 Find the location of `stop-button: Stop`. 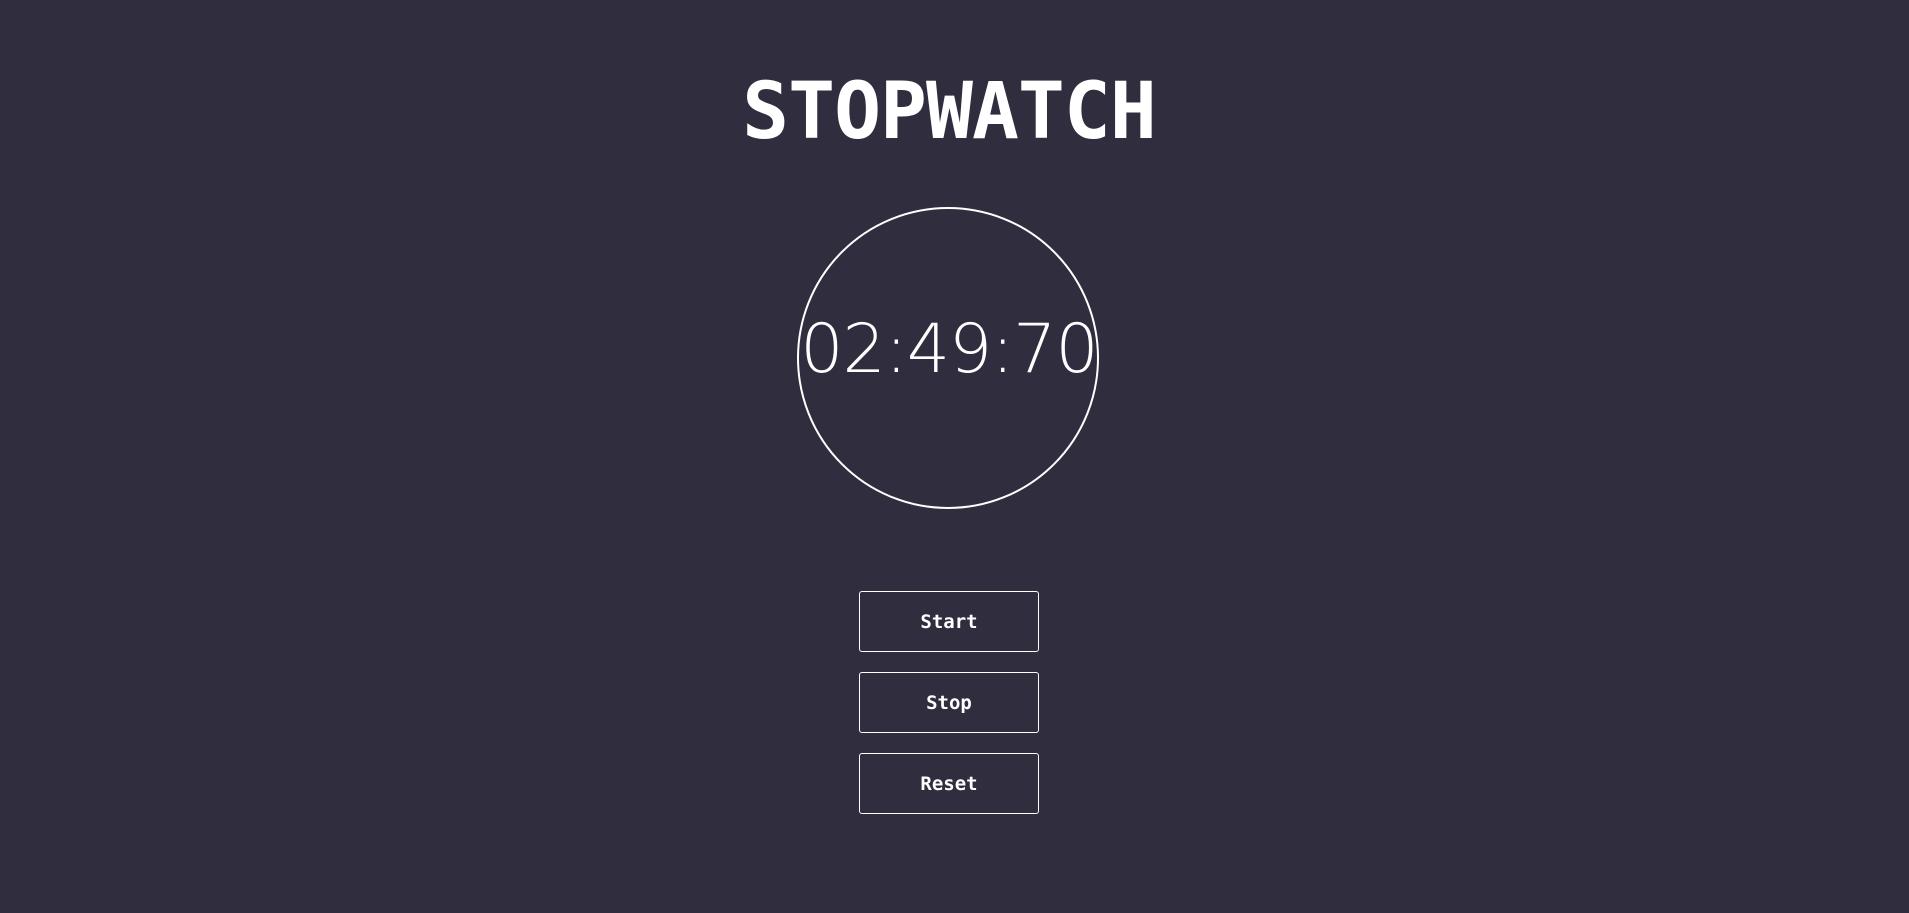

stop-button: Stop is located at coordinates (949, 702).